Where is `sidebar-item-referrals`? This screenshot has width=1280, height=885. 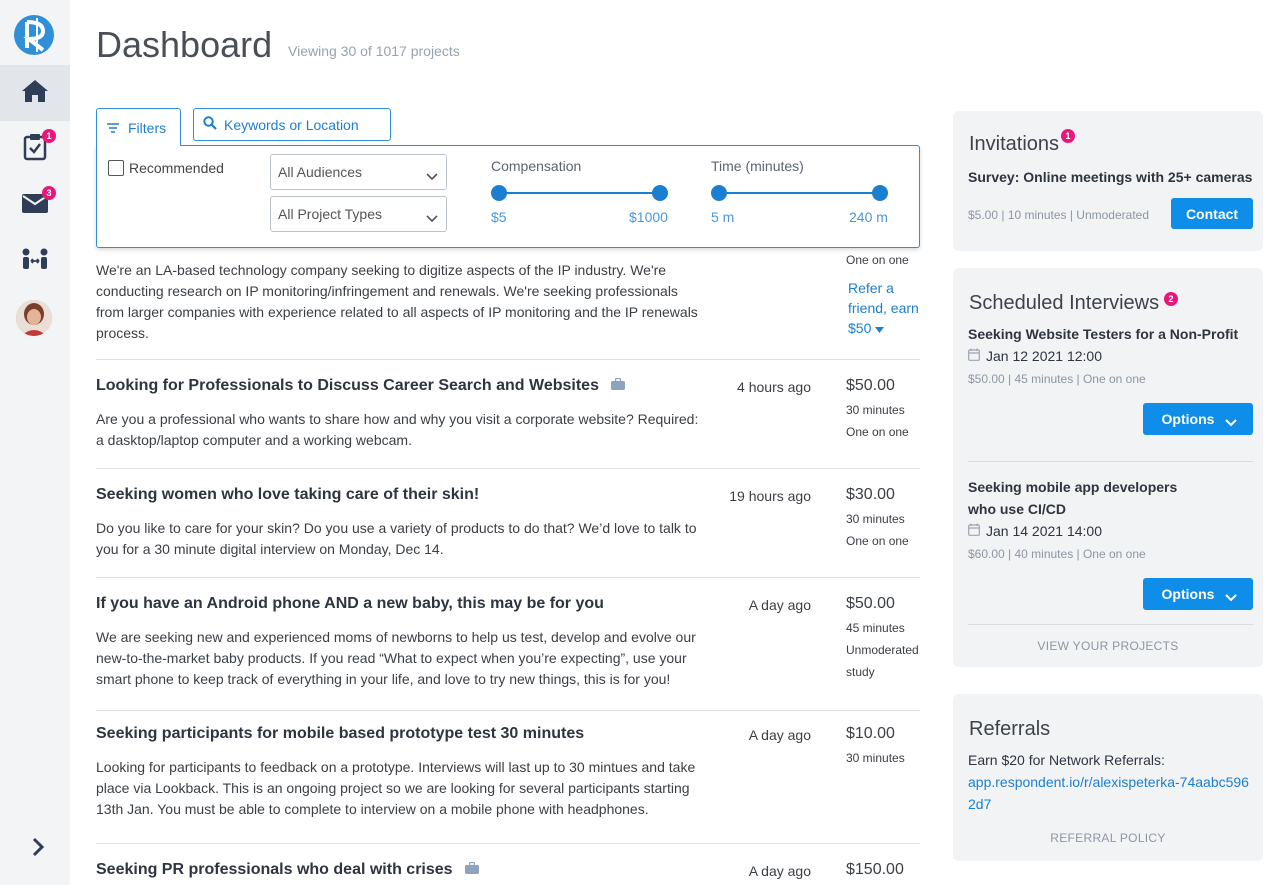 sidebar-item-referrals is located at coordinates (35, 261).